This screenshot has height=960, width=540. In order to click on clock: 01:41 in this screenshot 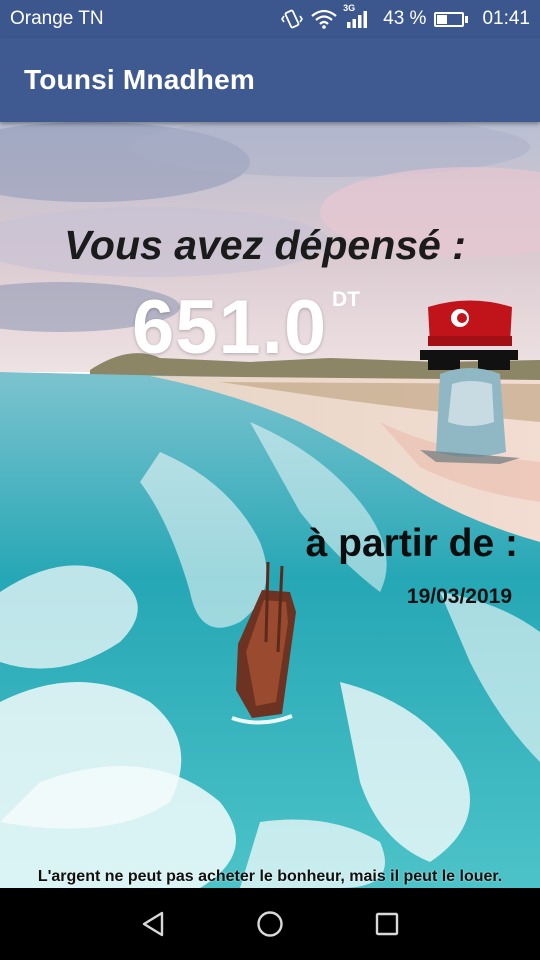, I will do `click(506, 18)`.